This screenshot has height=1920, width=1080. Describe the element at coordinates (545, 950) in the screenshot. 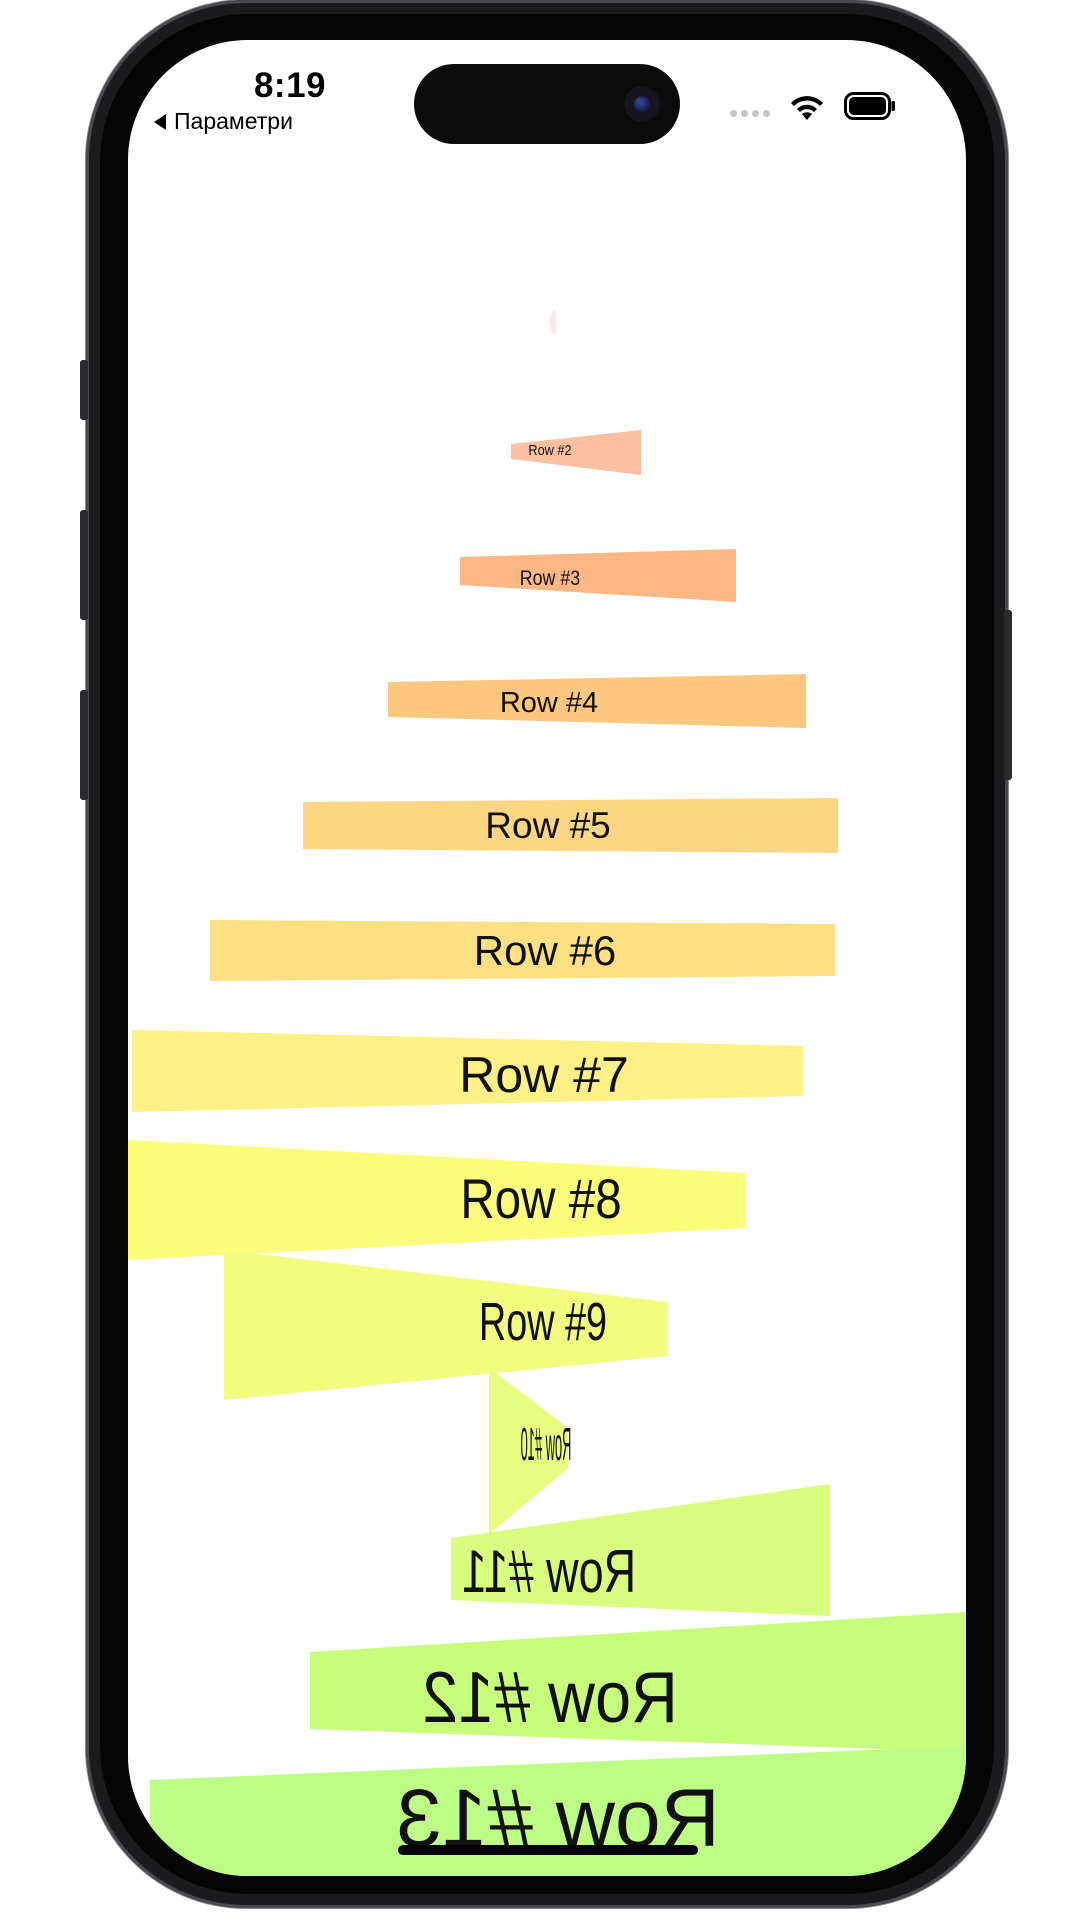

I see `row-6-label: Row #6` at that location.